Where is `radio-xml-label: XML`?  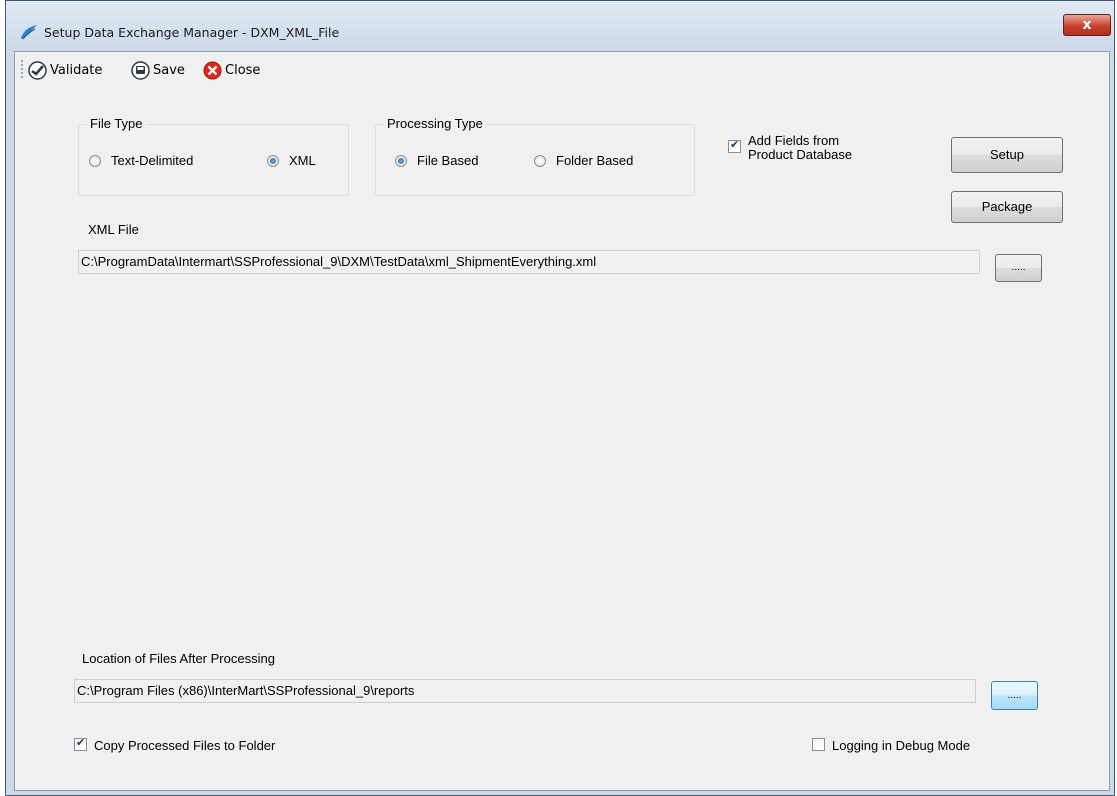 radio-xml-label: XML is located at coordinates (302, 160).